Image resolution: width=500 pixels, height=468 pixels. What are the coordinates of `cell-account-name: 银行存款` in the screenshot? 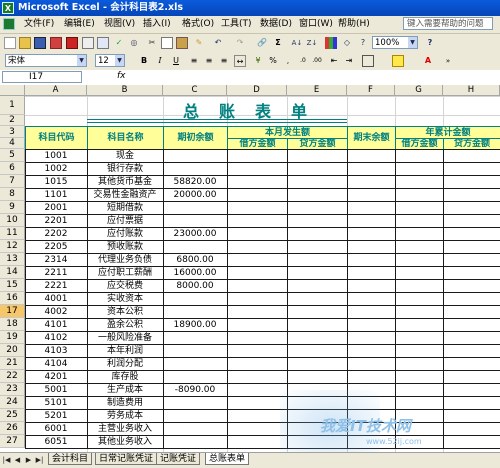 It's located at (125, 169).